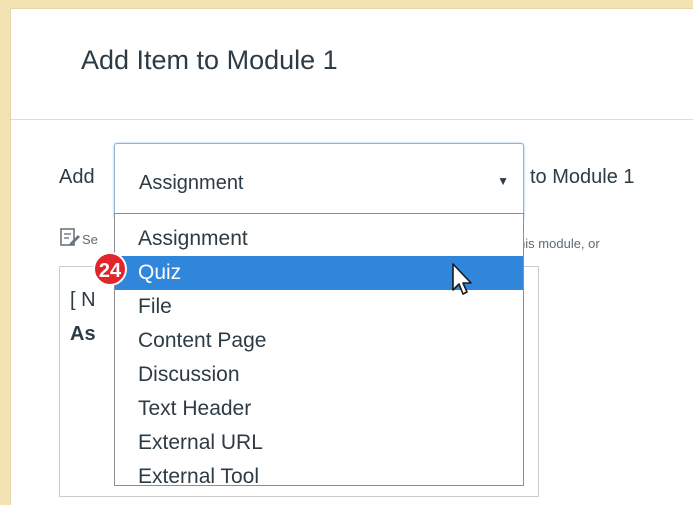 The width and height of the screenshot is (693, 505). What do you see at coordinates (346, 4) in the screenshot?
I see `window-frame-top` at bounding box center [346, 4].